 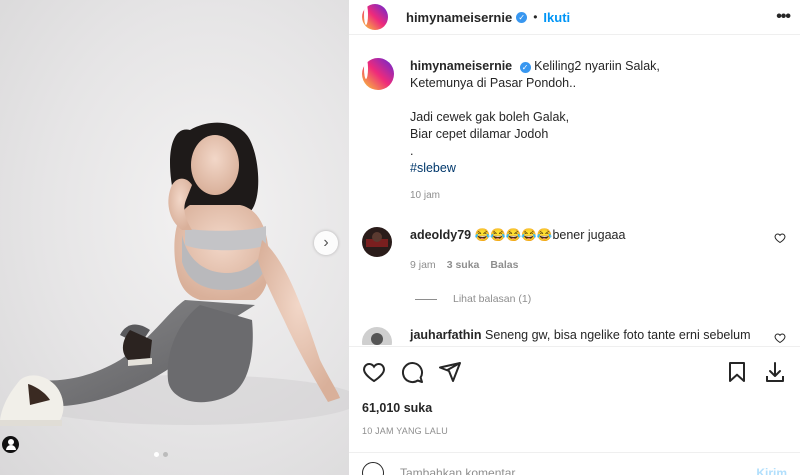 I want to click on post-comment-button: Kirim, so click(x=771, y=470).